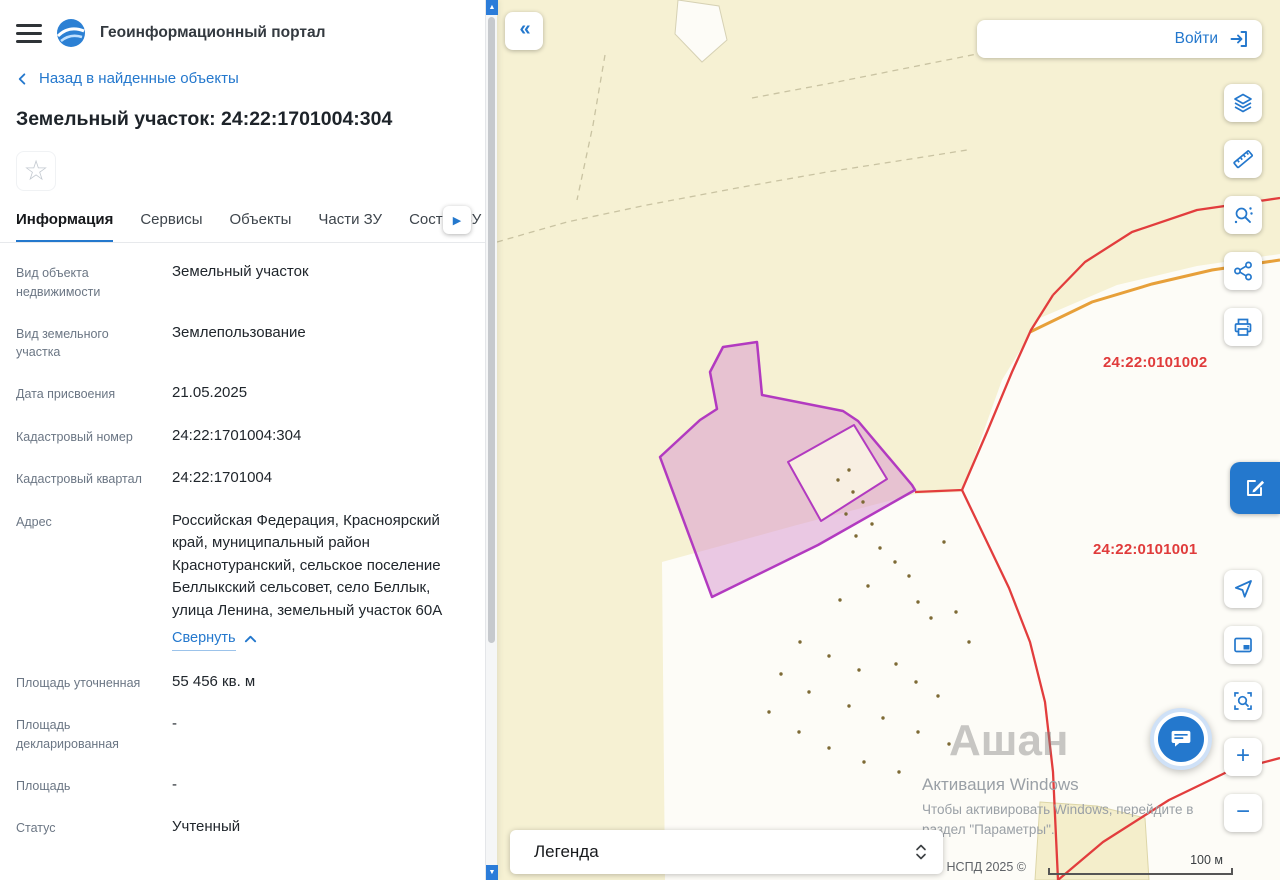 The image size is (1280, 880). I want to click on tab-services: Сервисы, so click(171, 221).